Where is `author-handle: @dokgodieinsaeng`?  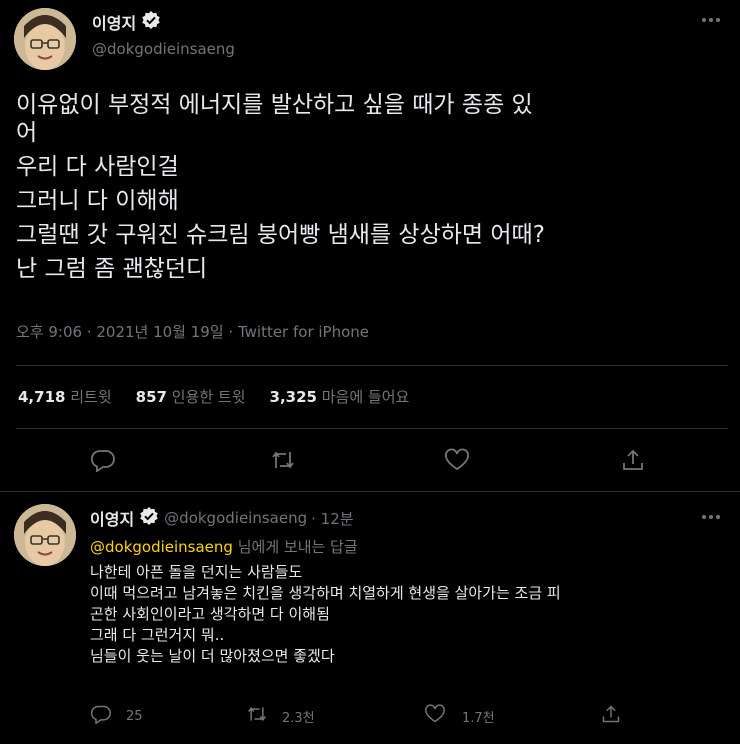
author-handle: @dokgodieinsaeng is located at coordinates (163, 49).